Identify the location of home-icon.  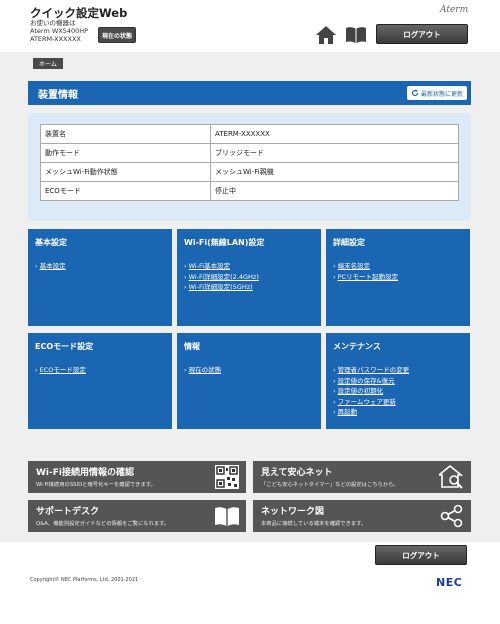
(326, 35).